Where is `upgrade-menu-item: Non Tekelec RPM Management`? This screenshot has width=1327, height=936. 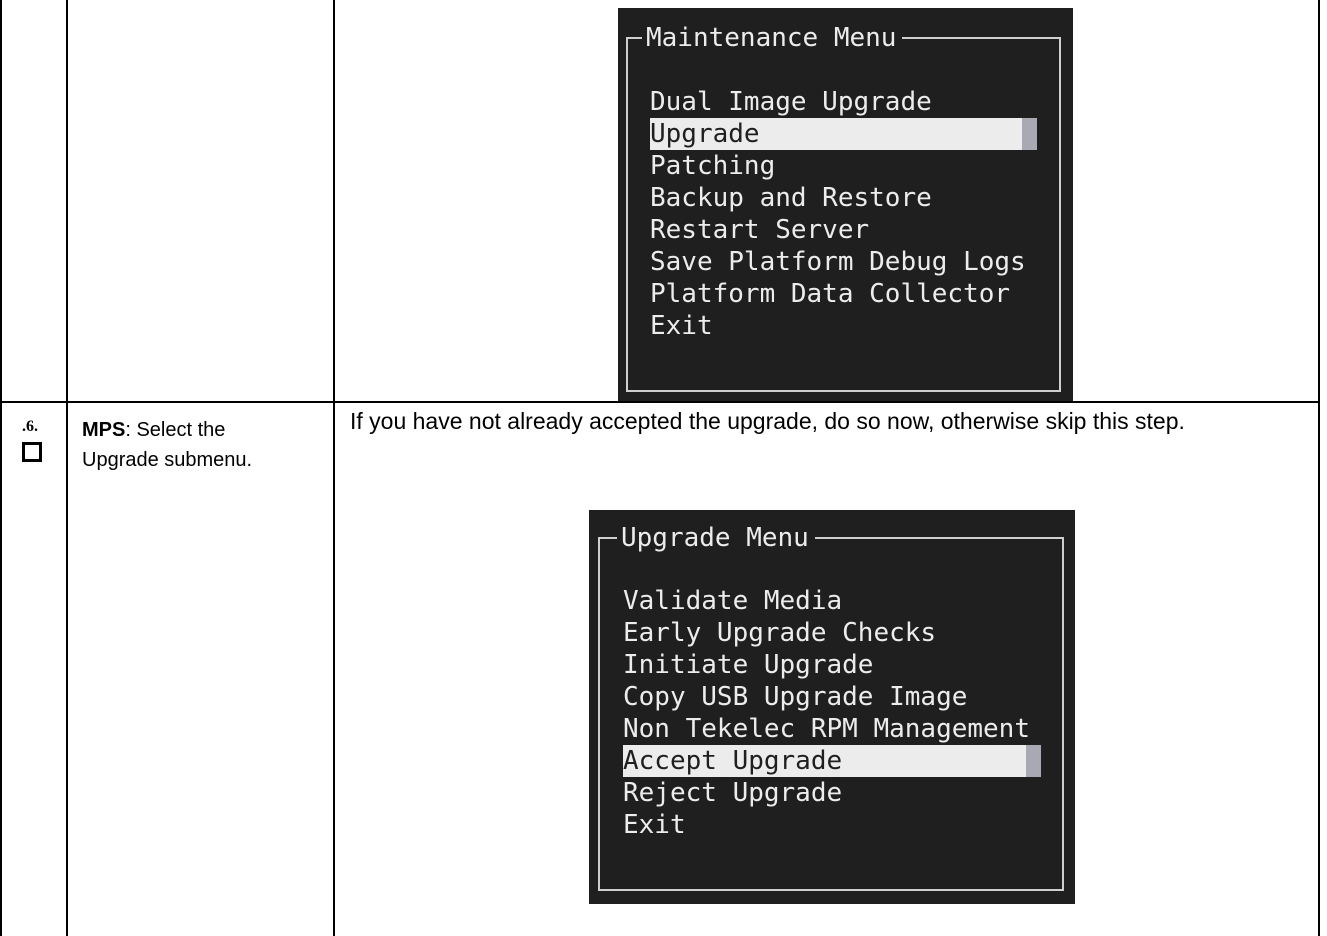 upgrade-menu-item: Non Tekelec RPM Management is located at coordinates (832, 729).